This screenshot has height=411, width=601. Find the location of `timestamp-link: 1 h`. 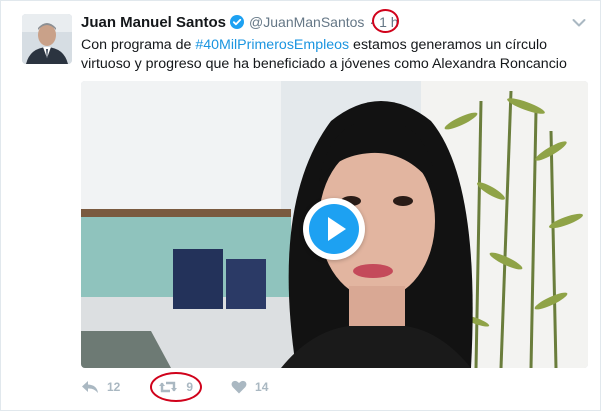

timestamp-link: 1 h is located at coordinates (386, 21).